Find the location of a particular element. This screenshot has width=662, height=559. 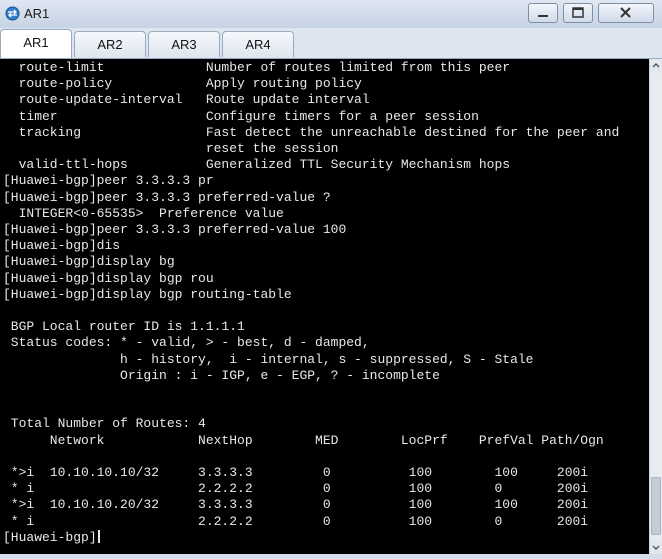

chevron-up-icon is located at coordinates (656, 65).